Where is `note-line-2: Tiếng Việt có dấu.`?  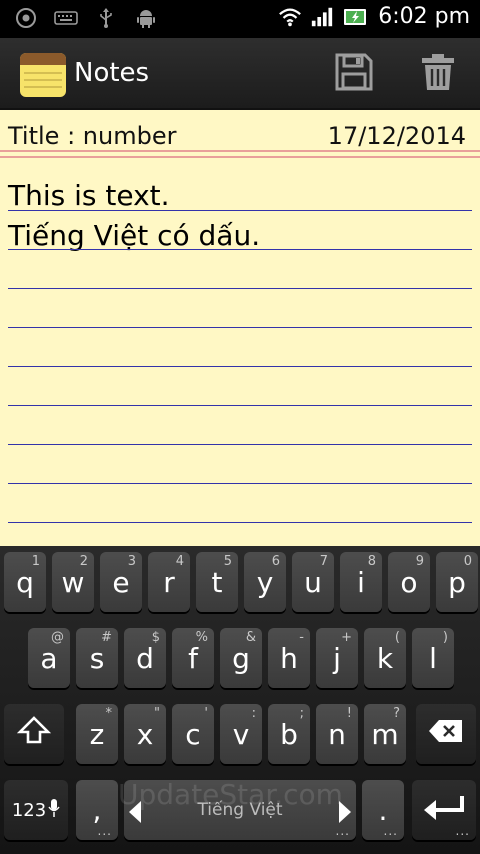 note-line-2: Tiếng Việt có dấu. is located at coordinates (134, 235).